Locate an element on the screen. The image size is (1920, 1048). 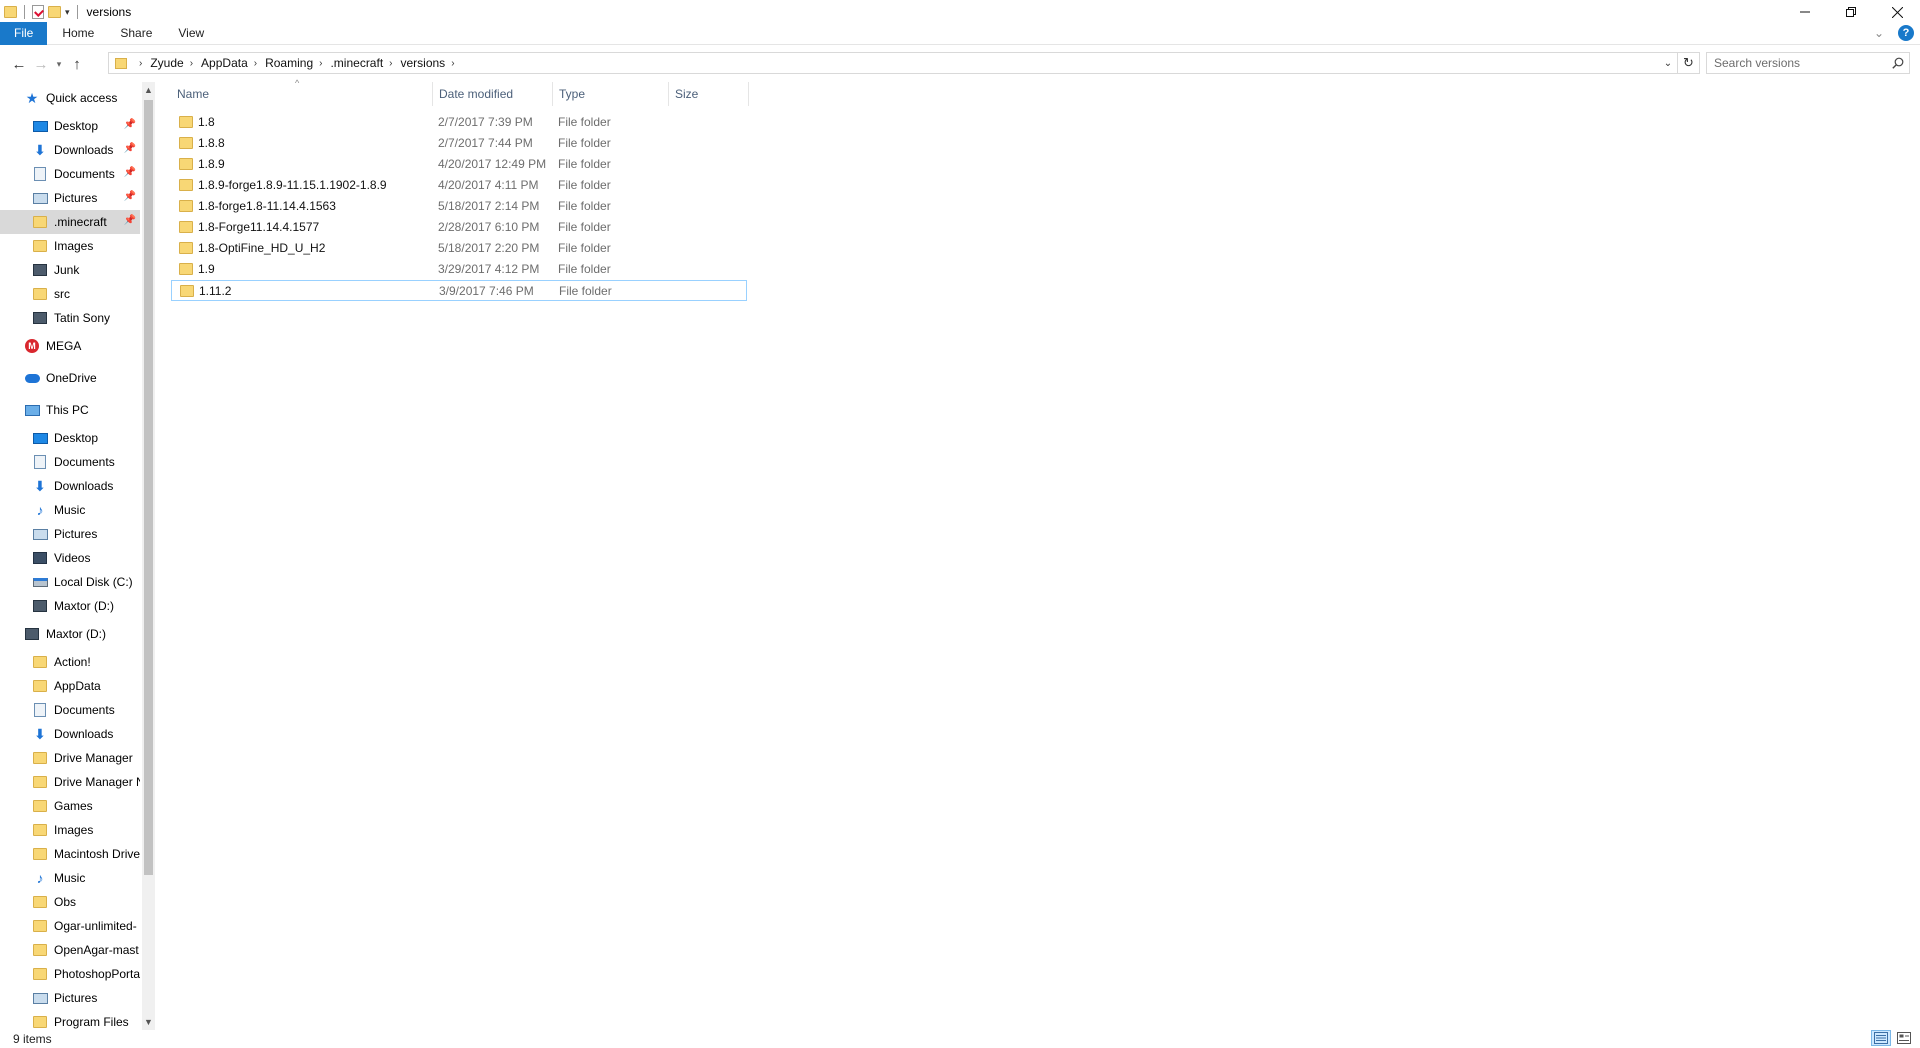
nav-quick-desktop: Desktop 📌 is located at coordinates (70, 126).